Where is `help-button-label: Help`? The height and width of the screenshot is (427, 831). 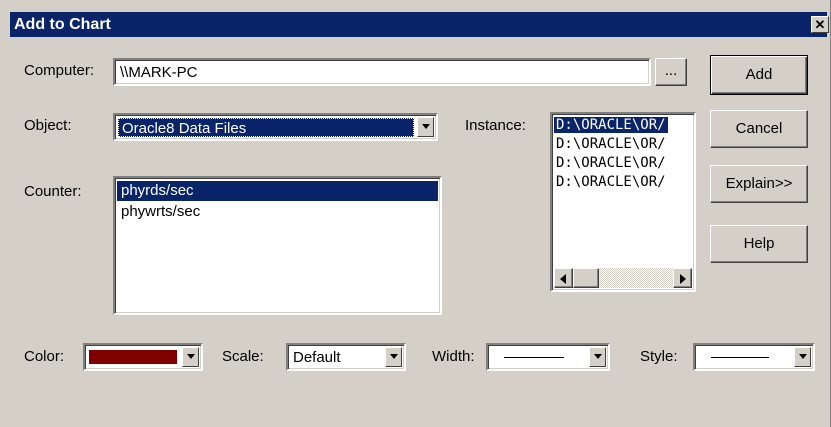
help-button-label: Help is located at coordinates (759, 243).